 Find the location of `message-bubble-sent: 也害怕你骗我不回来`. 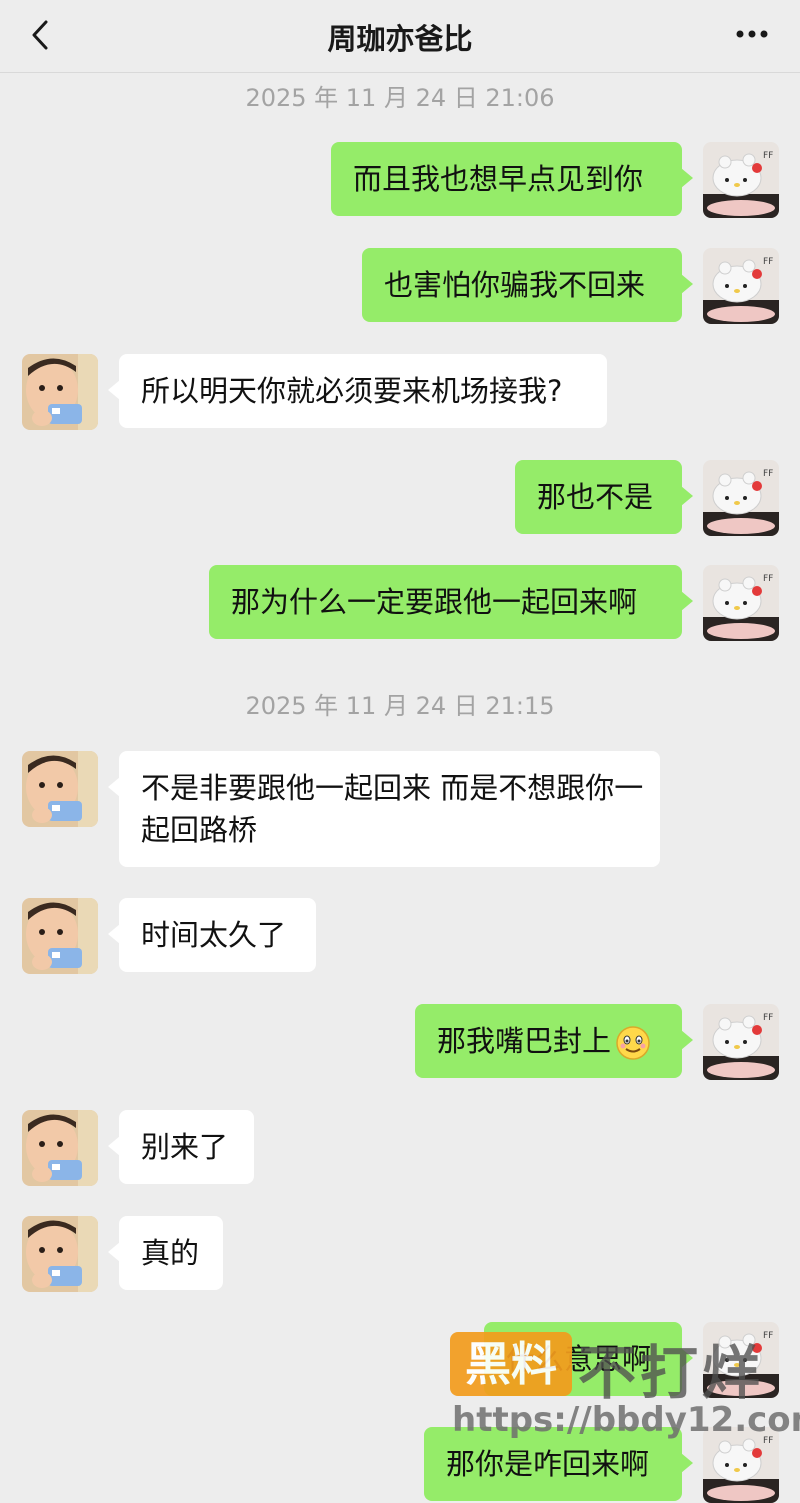

message-bubble-sent: 也害怕你骗我不回来 is located at coordinates (527, 285).